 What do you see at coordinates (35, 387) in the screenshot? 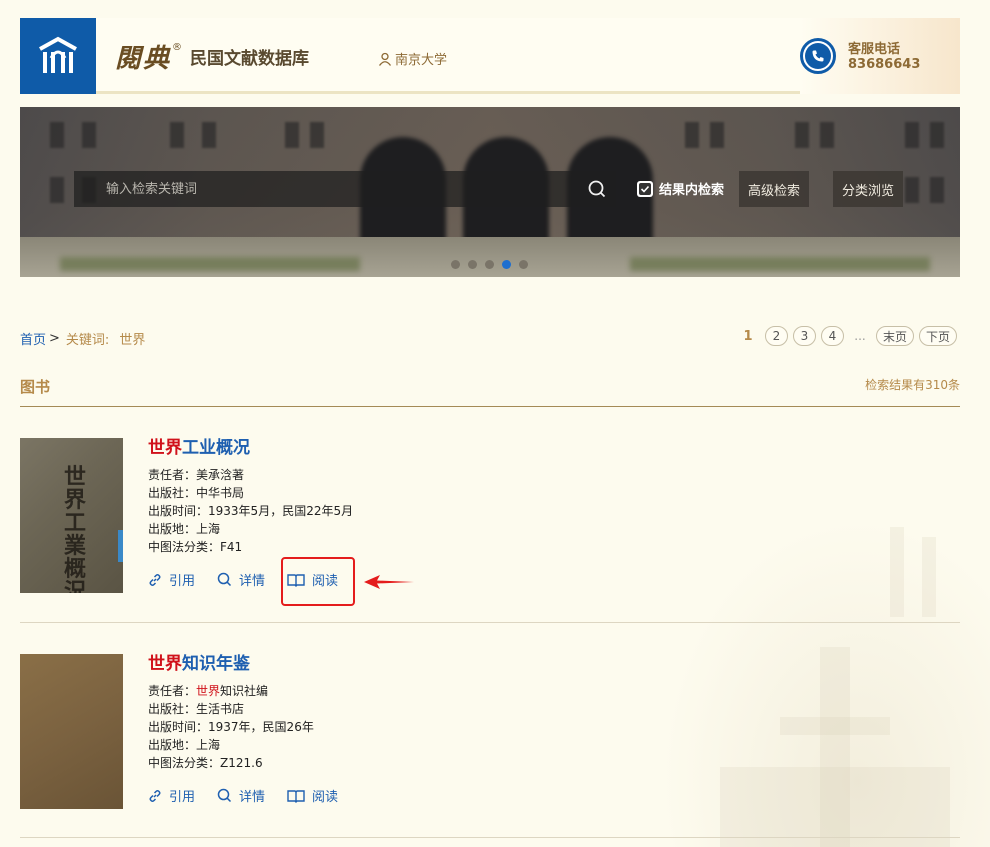
I see `section-title: 图书` at bounding box center [35, 387].